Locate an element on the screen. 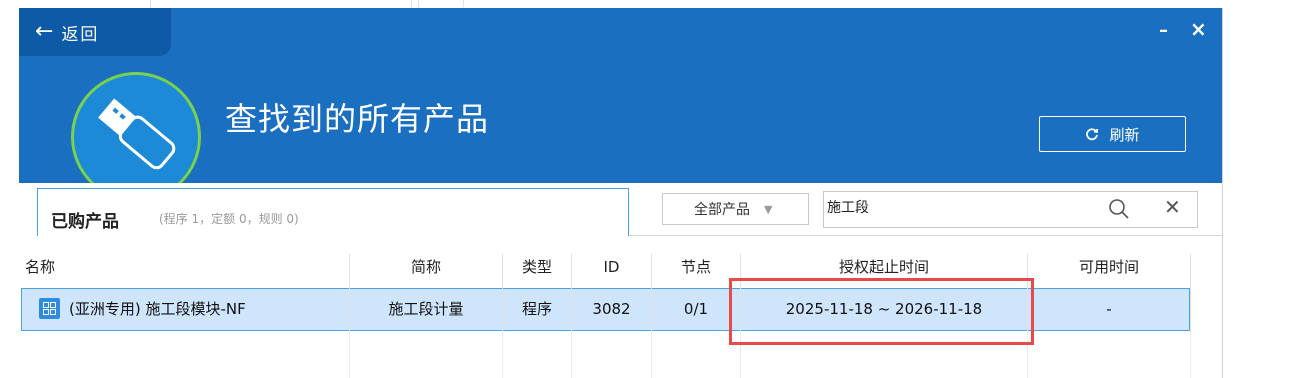 Image resolution: width=1296 pixels, height=378 pixels. clear-search-icon: ✕ is located at coordinates (1172, 207).